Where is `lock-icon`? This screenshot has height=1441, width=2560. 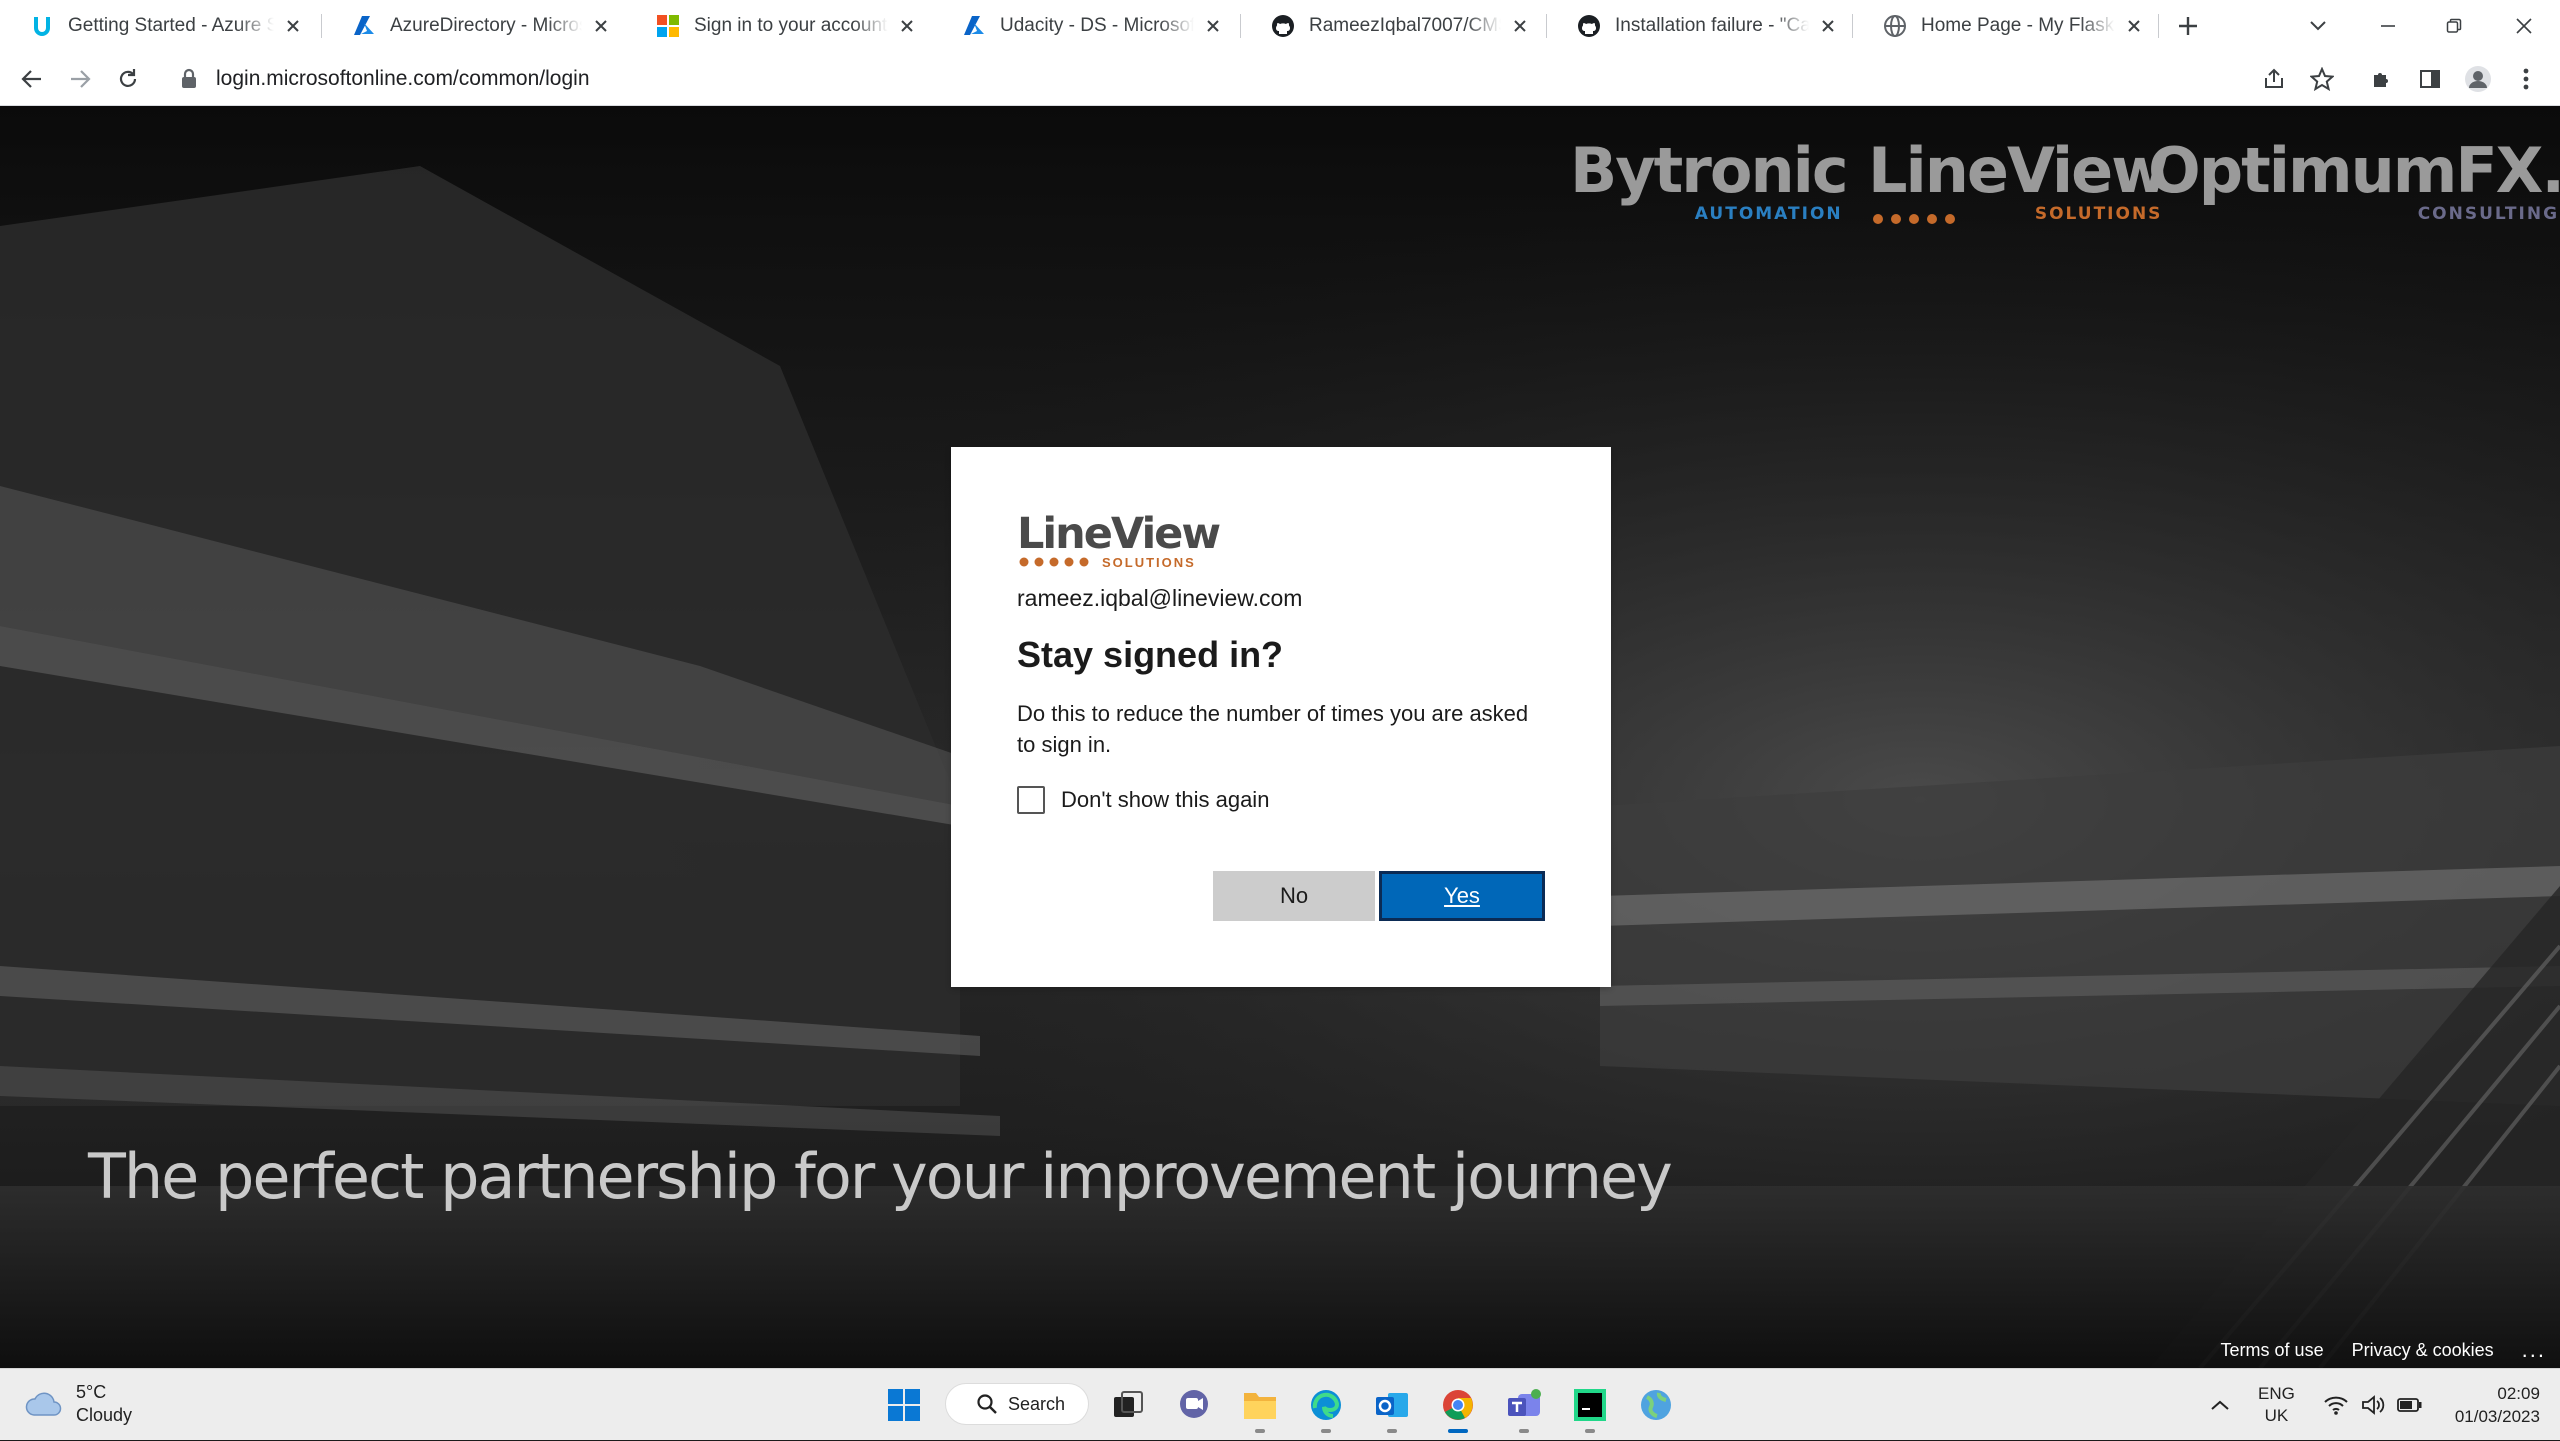
lock-icon is located at coordinates (189, 79).